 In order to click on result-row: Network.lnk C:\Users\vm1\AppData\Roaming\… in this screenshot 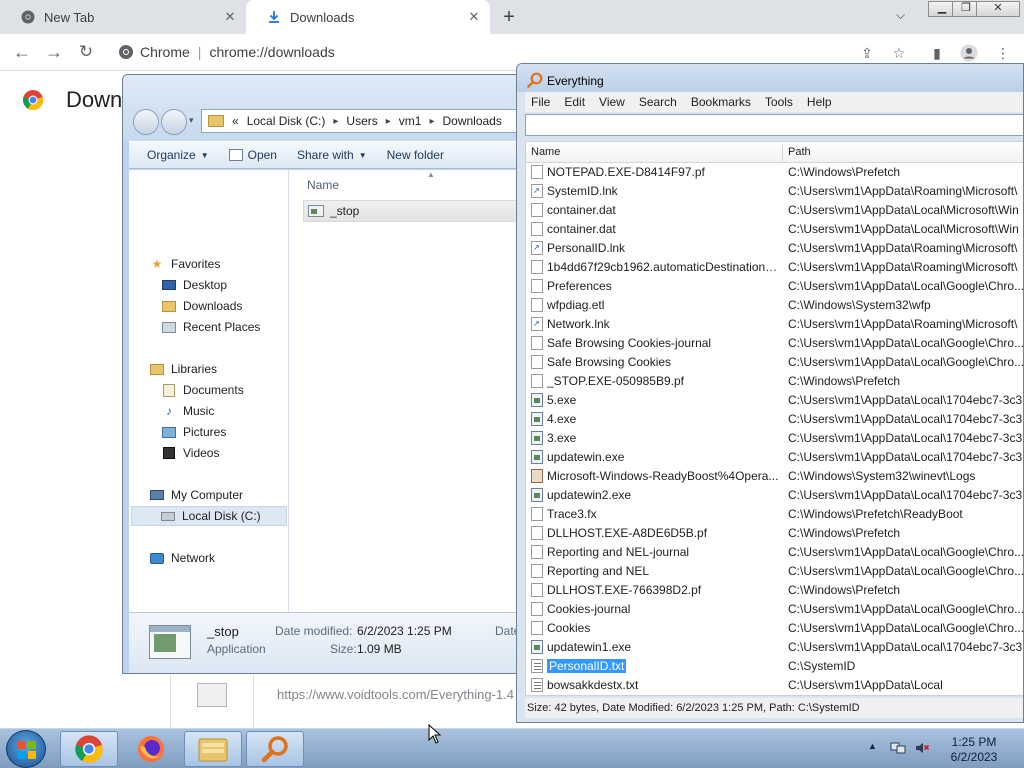, I will do `click(774, 324)`.